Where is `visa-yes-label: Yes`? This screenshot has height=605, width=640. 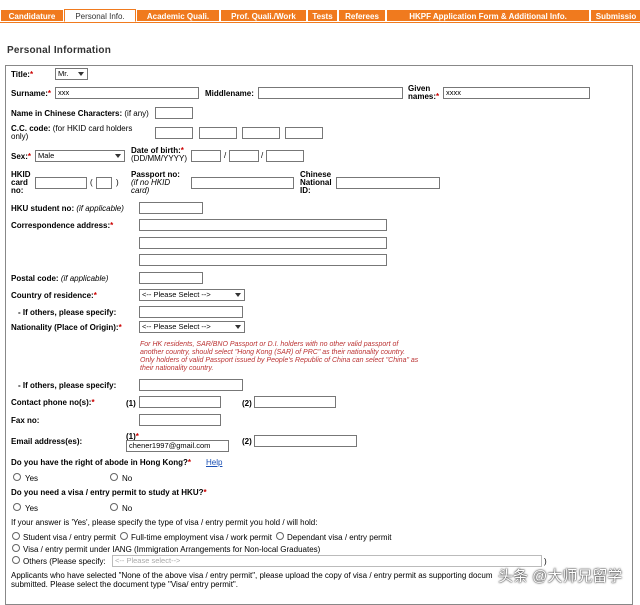
visa-yes-label: Yes is located at coordinates (32, 508).